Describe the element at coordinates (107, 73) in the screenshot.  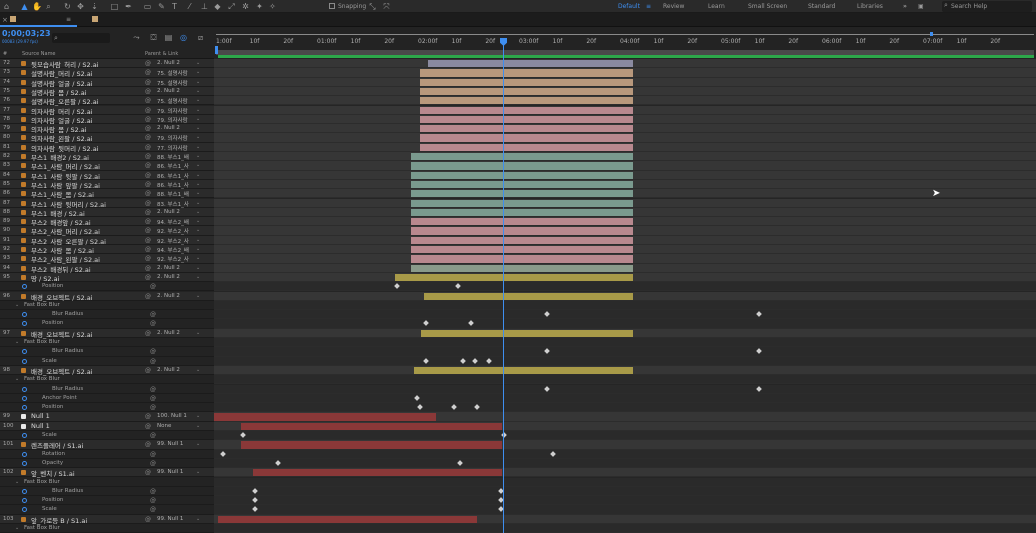
I see `layer-row: 73 설명사람_머리 / S2.ai @75. 설명사람 ⌄` at that location.